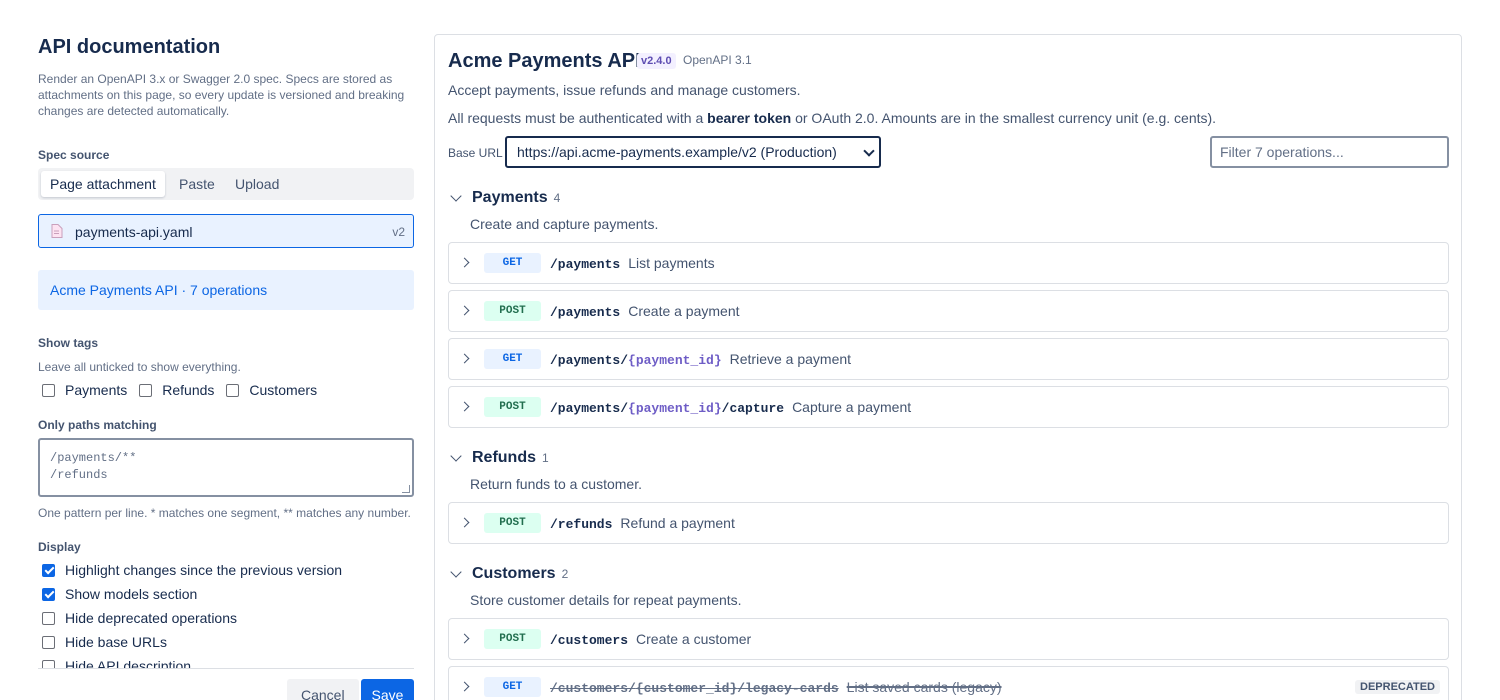  I want to click on deprecated-badge: DEPRECATED, so click(1397, 687).